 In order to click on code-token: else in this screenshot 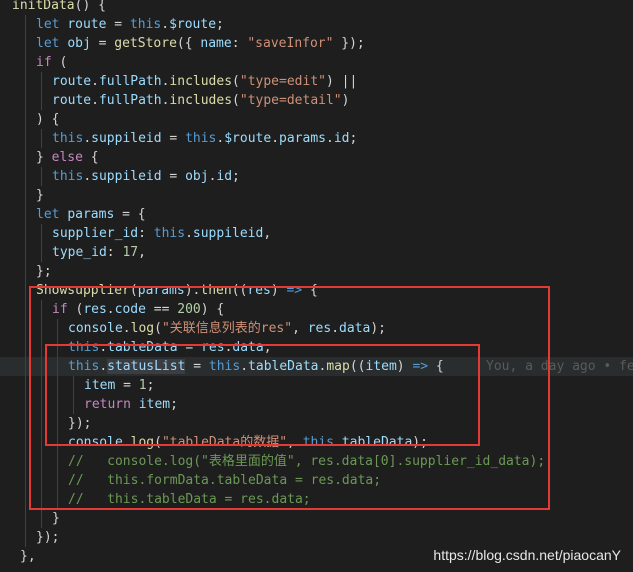, I will do `click(67, 157)`.